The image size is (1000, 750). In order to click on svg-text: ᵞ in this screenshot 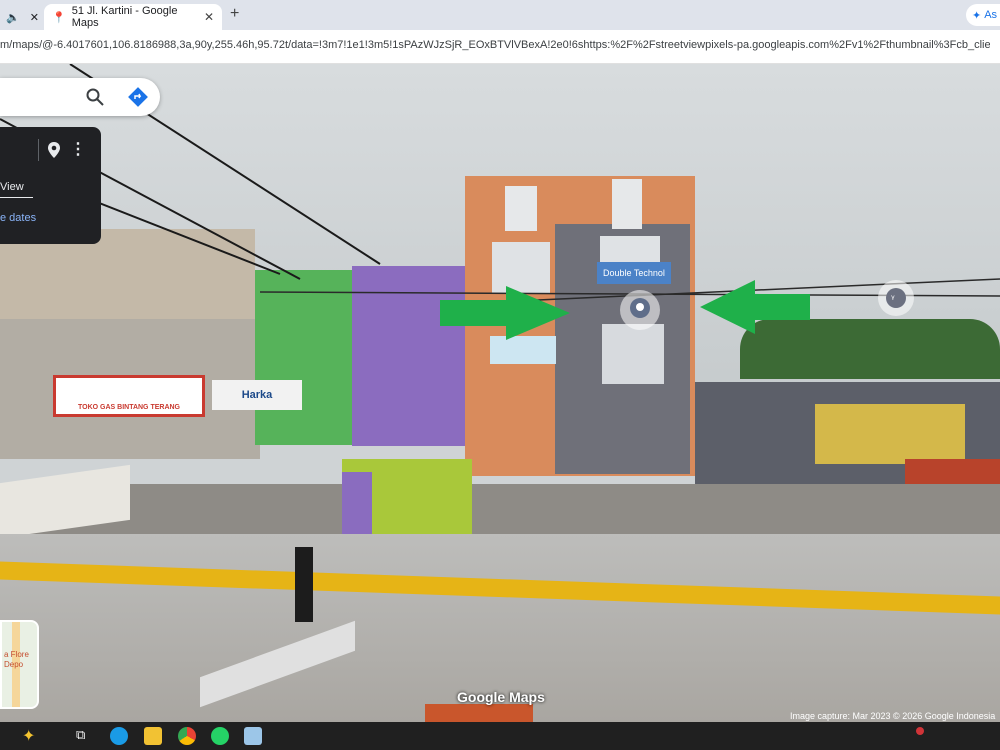, I will do `click(893, 299)`.